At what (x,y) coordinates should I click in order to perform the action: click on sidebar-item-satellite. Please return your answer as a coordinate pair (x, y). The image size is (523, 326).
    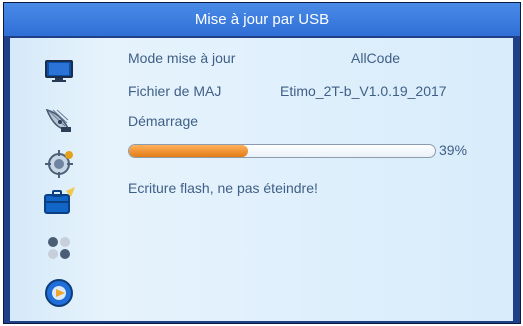
    Looking at the image, I should click on (59, 121).